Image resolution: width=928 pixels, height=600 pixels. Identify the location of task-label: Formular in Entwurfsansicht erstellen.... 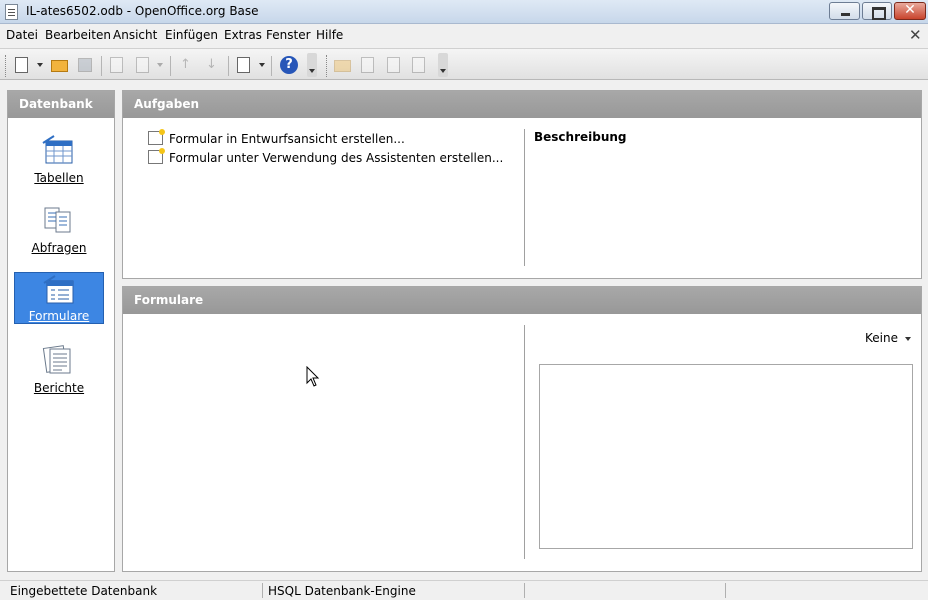
(287, 139).